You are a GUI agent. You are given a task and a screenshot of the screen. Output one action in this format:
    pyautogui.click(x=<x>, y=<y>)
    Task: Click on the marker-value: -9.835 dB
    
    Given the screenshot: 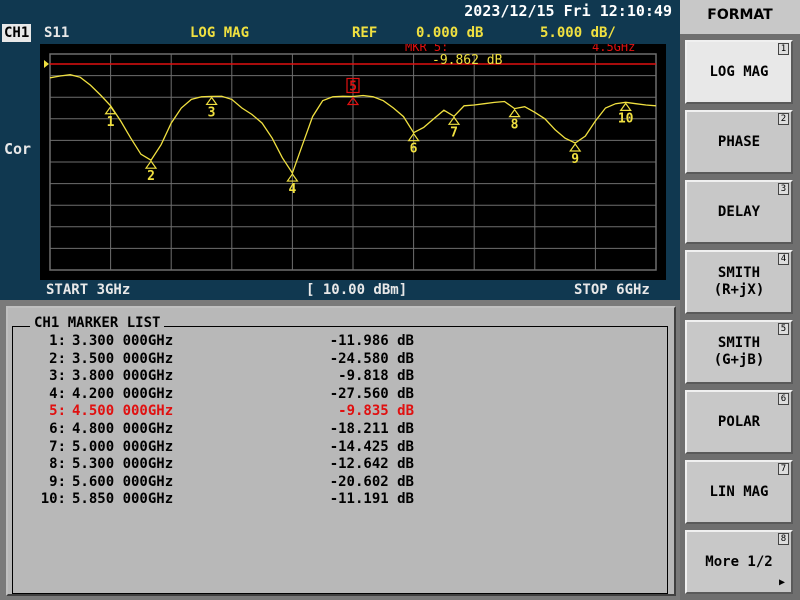 What is the action you would take?
    pyautogui.click(x=376, y=411)
    